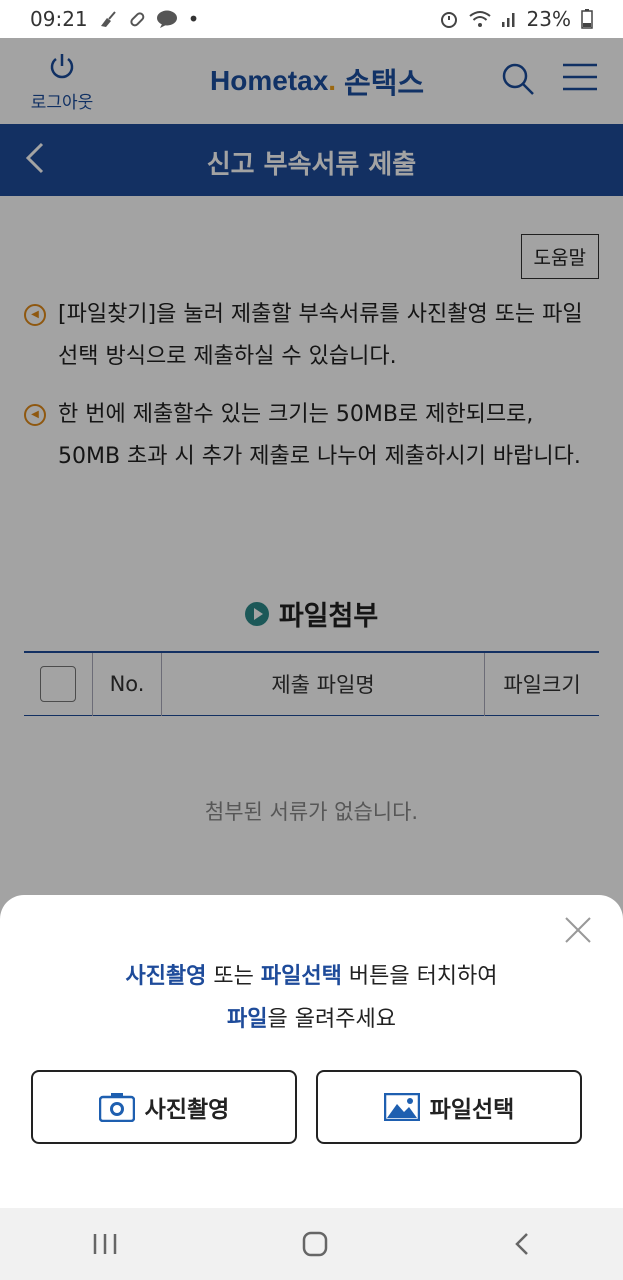 The image size is (623, 1280). What do you see at coordinates (578, 930) in the screenshot?
I see `close-icon` at bounding box center [578, 930].